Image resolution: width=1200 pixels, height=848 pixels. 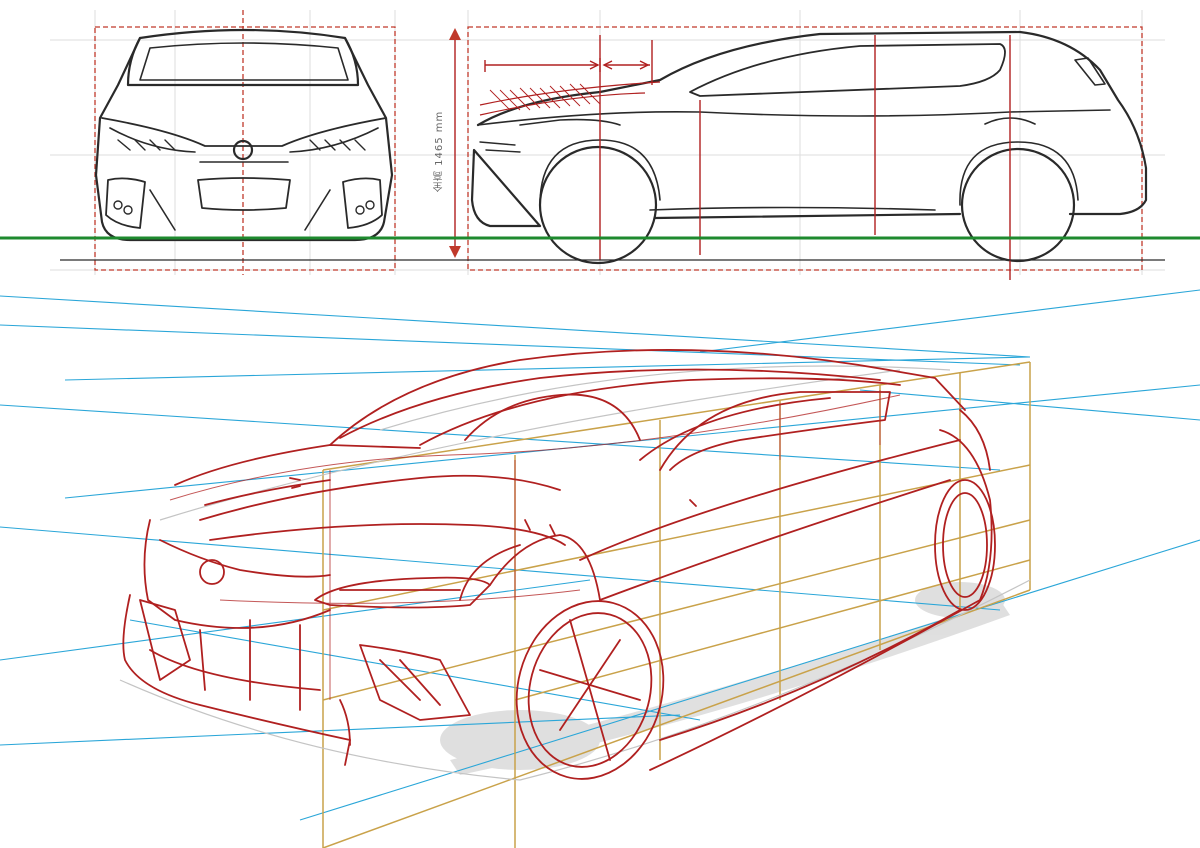 I want to click on height-dimension-label: 全高 1465 mm, so click(x=439, y=151).